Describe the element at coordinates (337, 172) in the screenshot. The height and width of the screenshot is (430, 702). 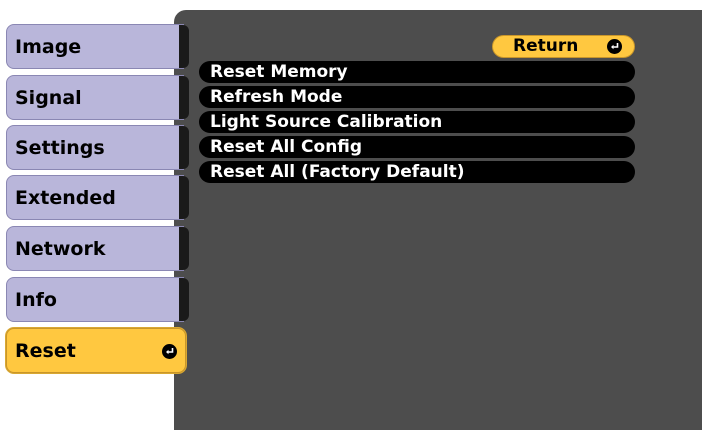
I see `menu-item-label: Reset All (Factory Default)` at that location.